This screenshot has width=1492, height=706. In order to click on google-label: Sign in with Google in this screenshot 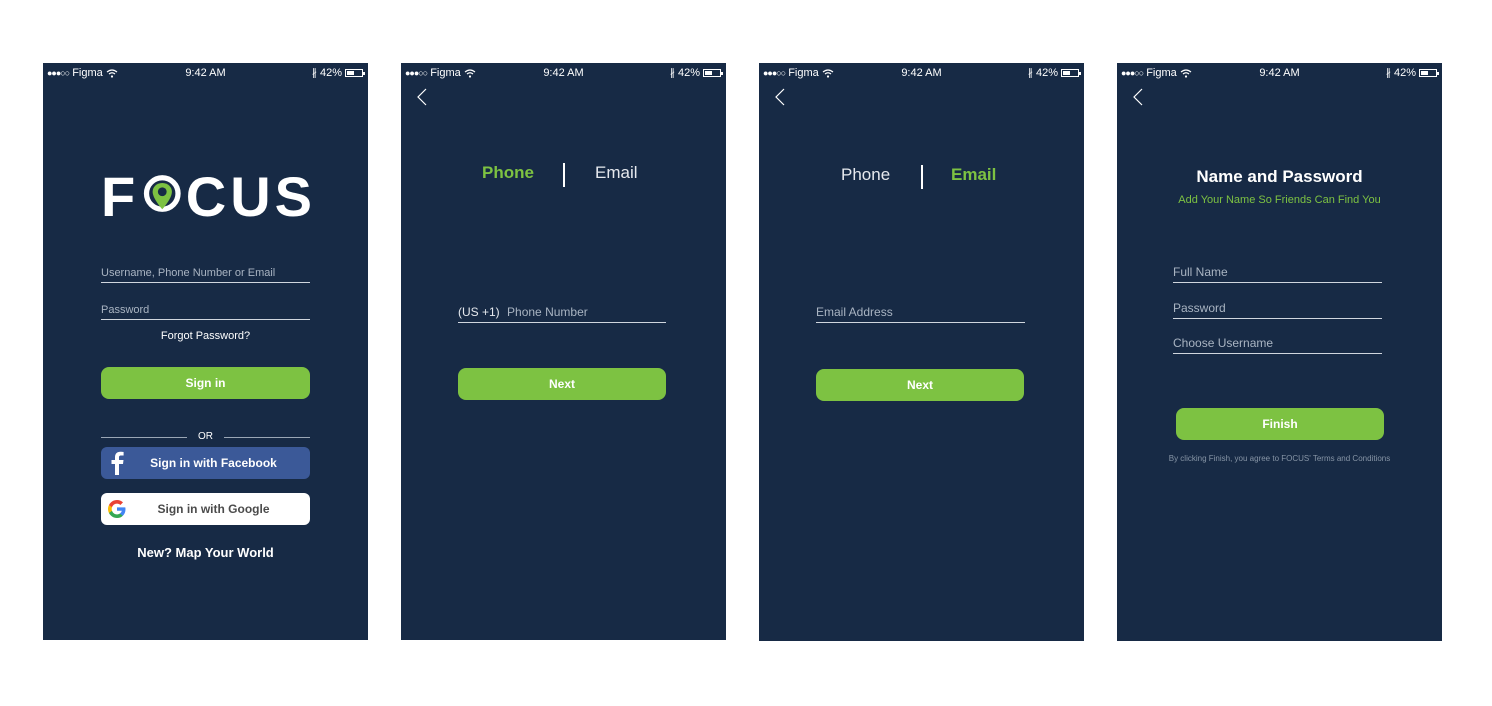, I will do `click(213, 509)`.